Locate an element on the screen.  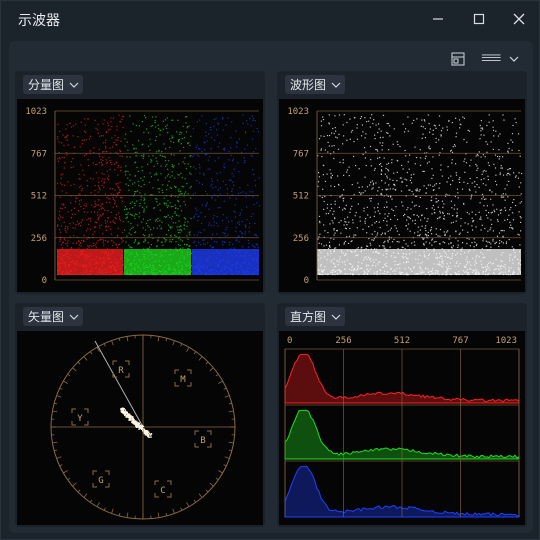
vectorscope-target-label: Y is located at coordinates (80, 419).